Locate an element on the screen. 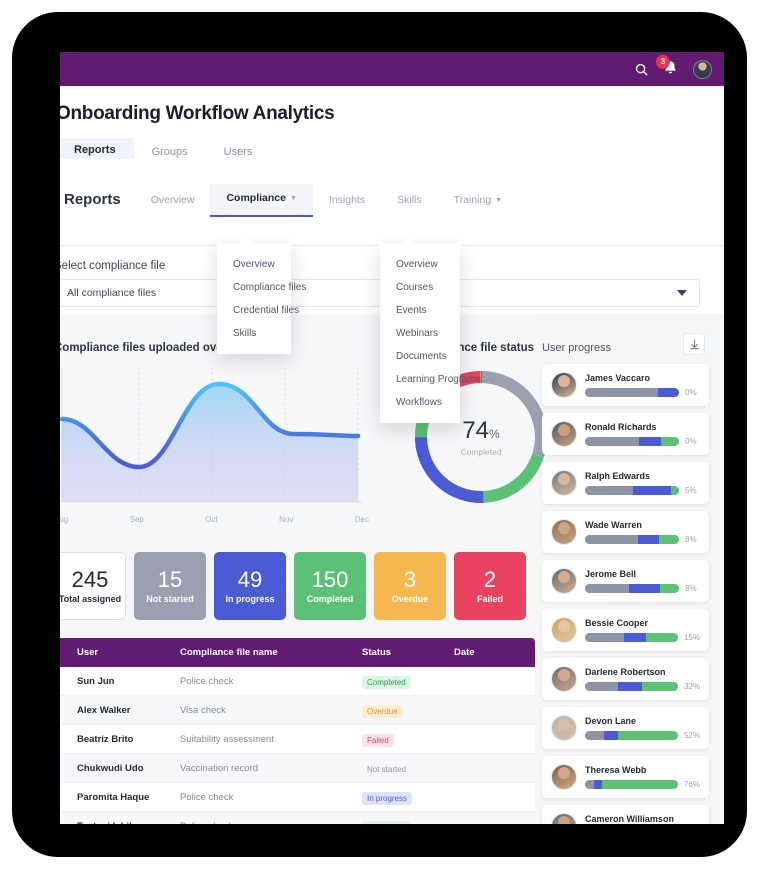  app-top-bar: 3 is located at coordinates (392, 69).